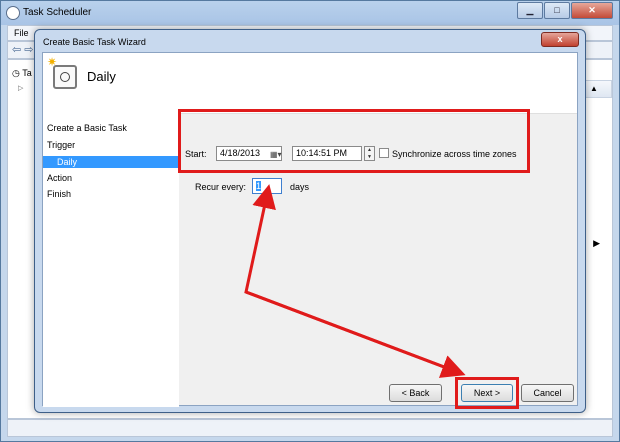 This screenshot has width=620, height=442. What do you see at coordinates (61, 145) in the screenshot?
I see `step-trigger: Trigger` at bounding box center [61, 145].